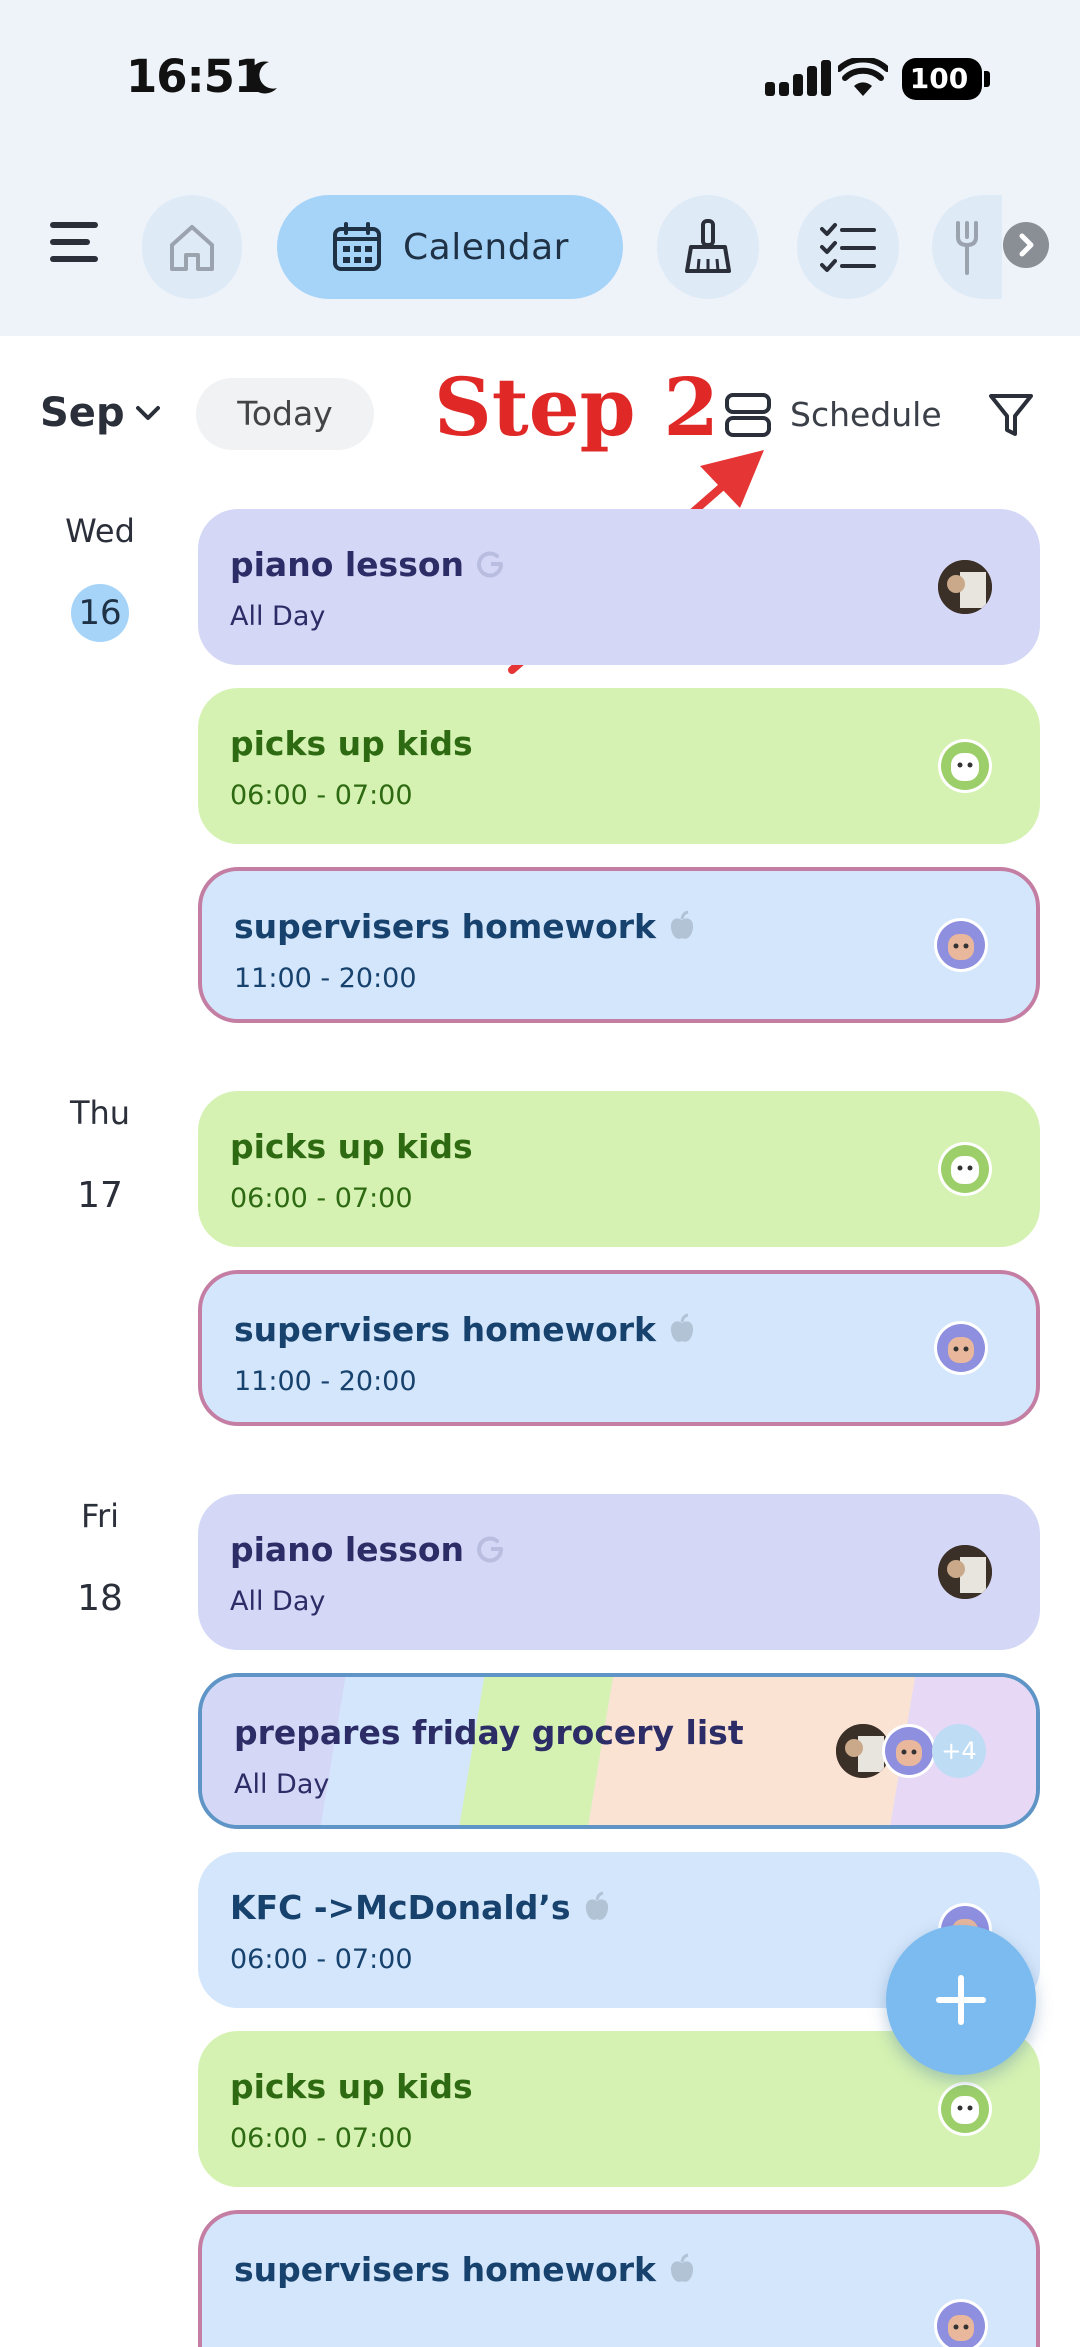 Image resolution: width=1080 pixels, height=2347 pixels. Describe the element at coordinates (967, 248) in the screenshot. I see `fork-icon` at that location.